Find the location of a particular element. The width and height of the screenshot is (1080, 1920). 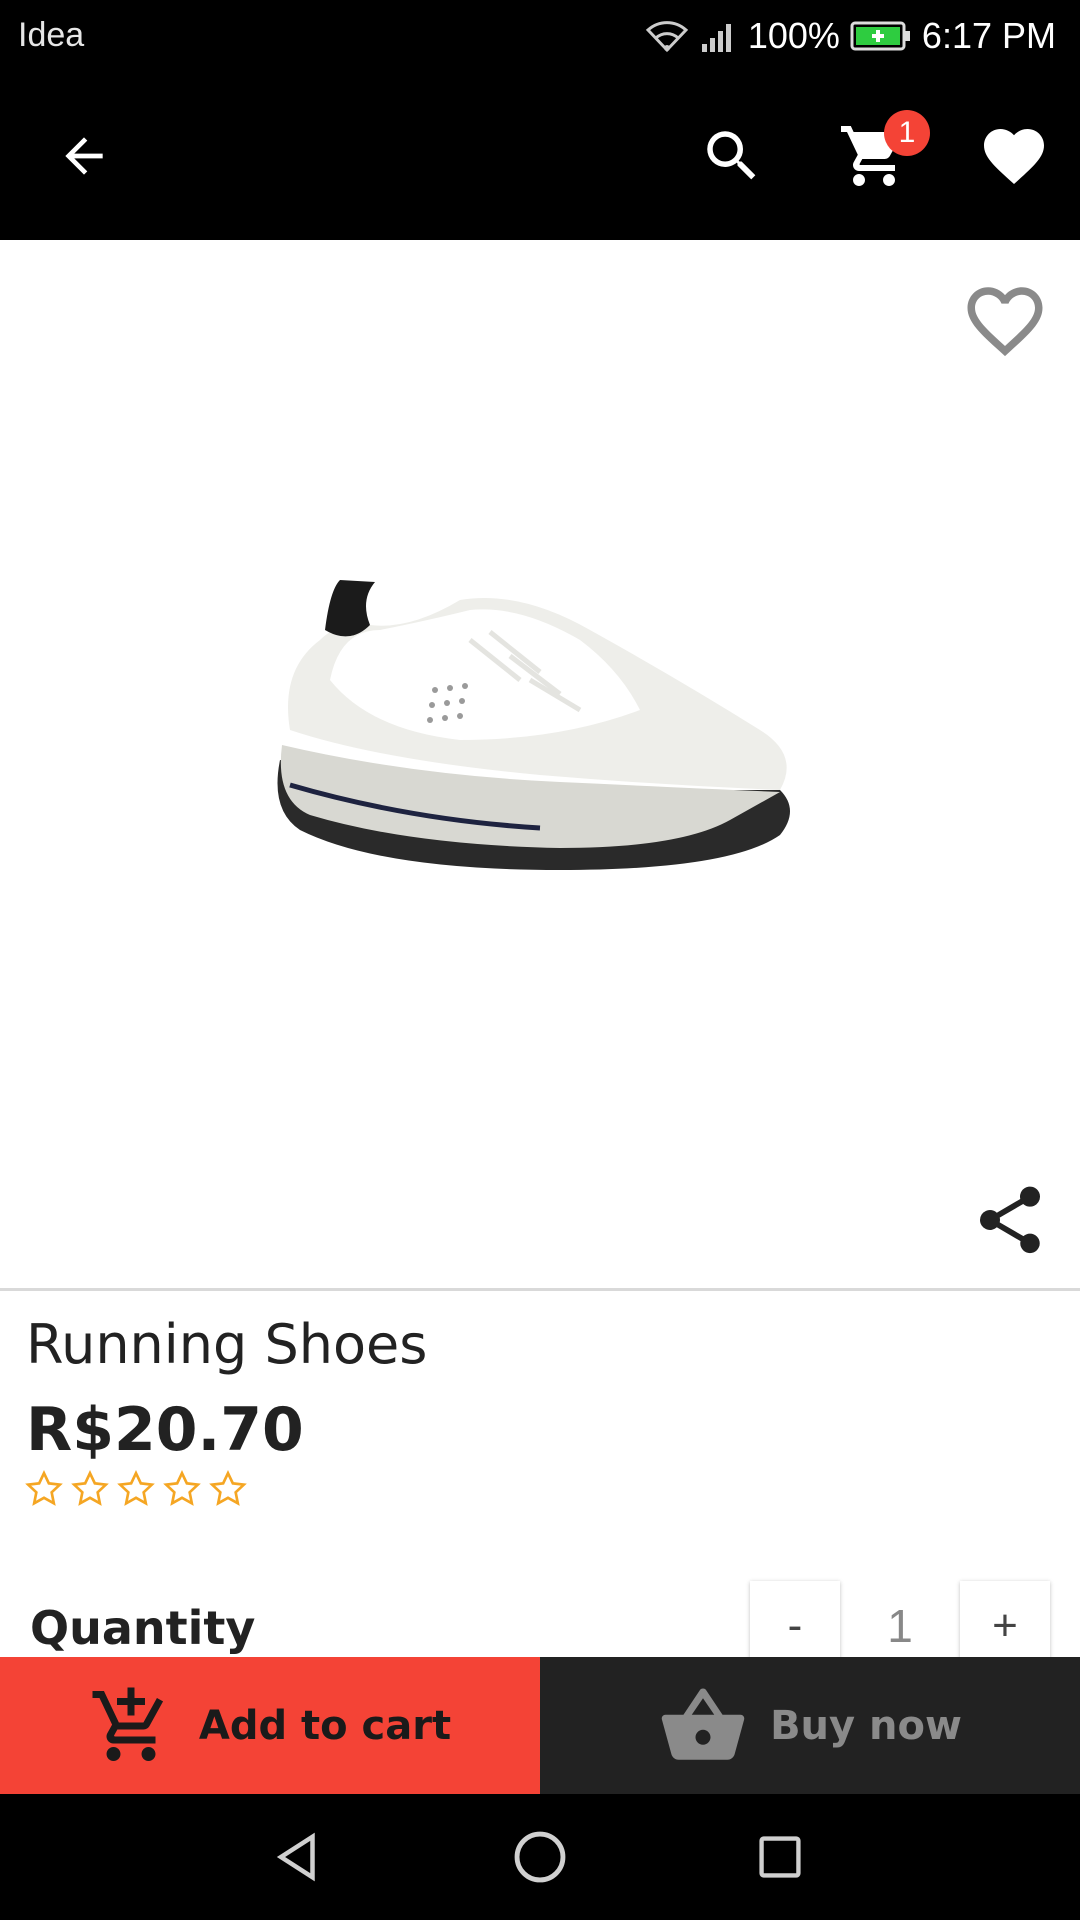

heart-icon is located at coordinates (1014, 157).